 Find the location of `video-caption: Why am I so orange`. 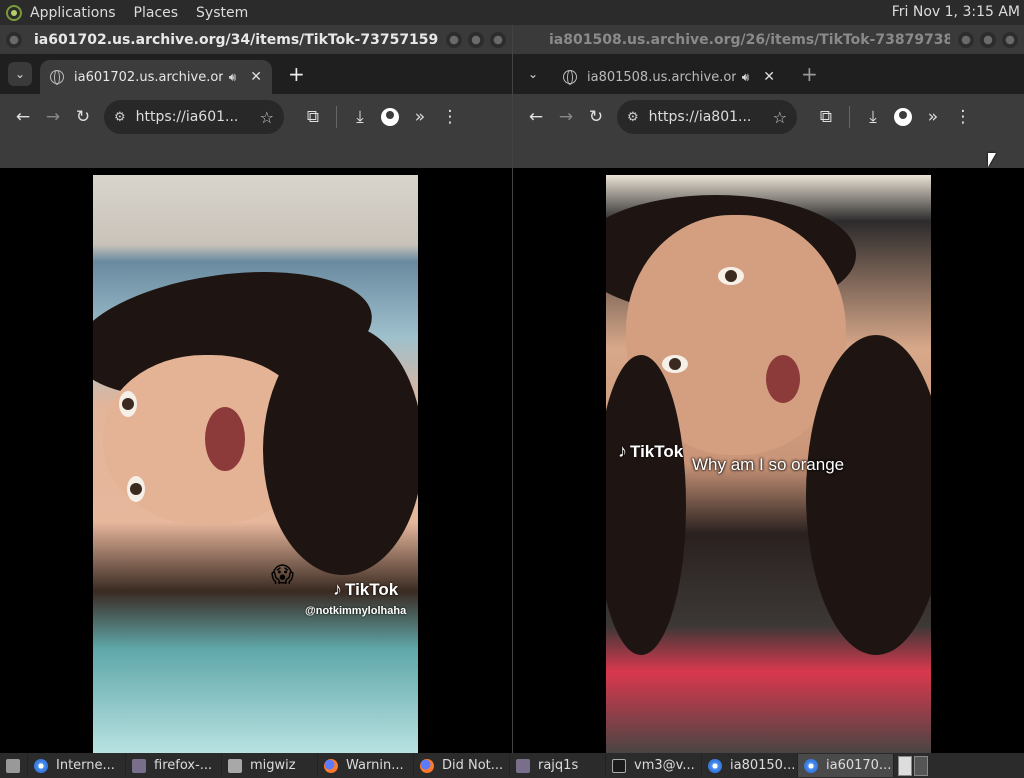

video-caption: Why am I so orange is located at coordinates (768, 464).